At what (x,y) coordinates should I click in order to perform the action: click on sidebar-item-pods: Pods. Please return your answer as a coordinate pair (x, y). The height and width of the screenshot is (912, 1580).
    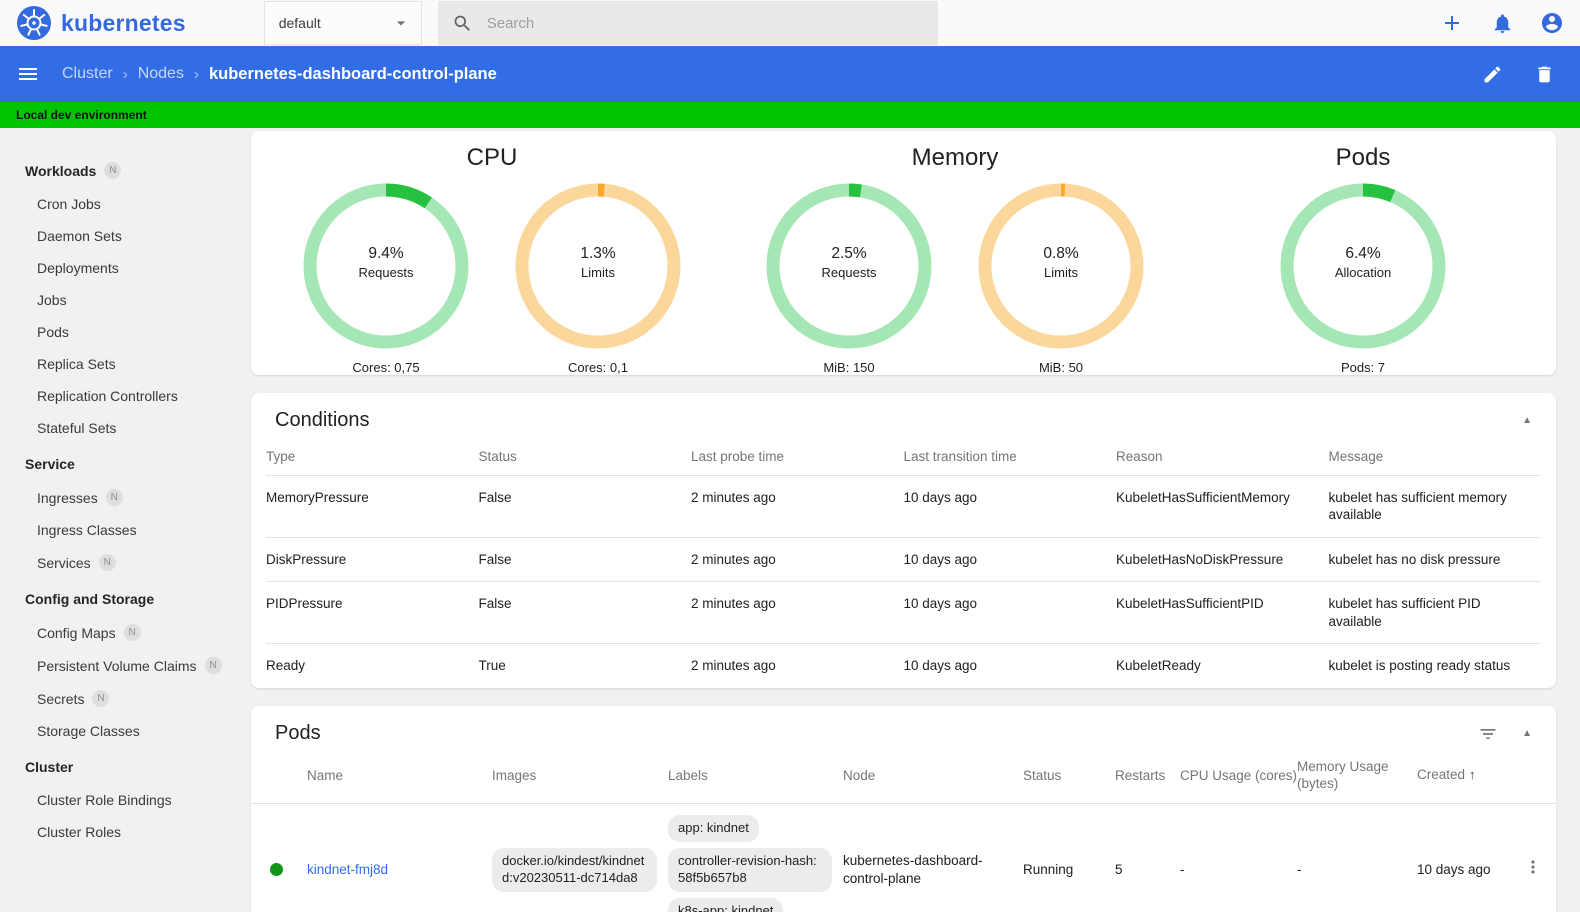
    Looking at the image, I should click on (123, 332).